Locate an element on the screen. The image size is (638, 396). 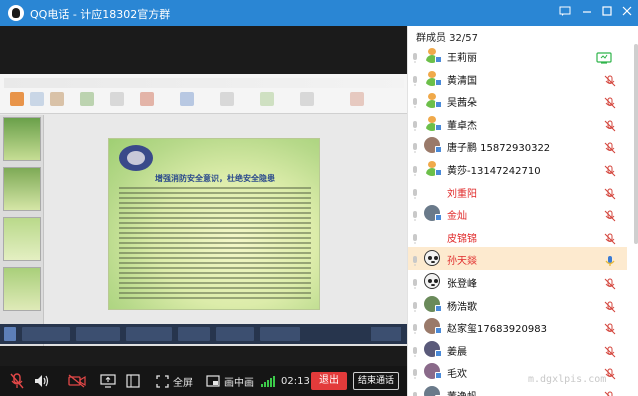
member-name: 金灿 is located at coordinates (457, 217).